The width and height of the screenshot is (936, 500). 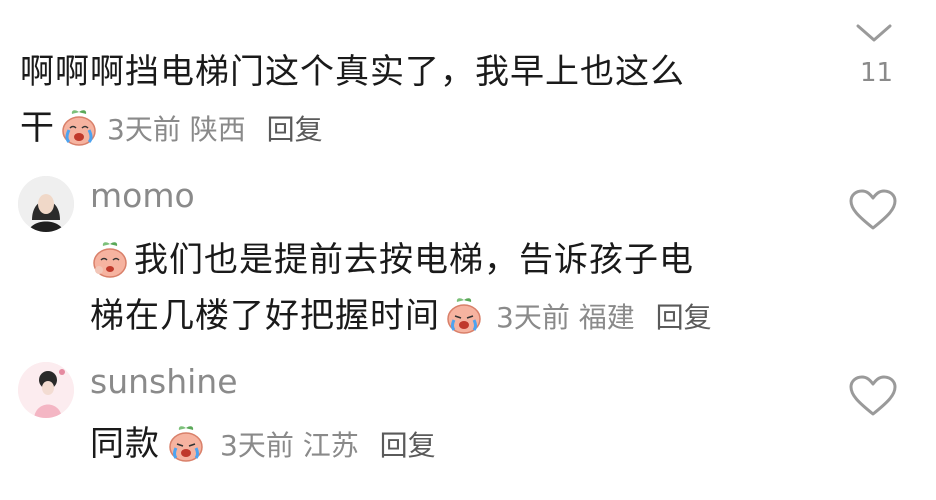 What do you see at coordinates (265, 316) in the screenshot?
I see `comment-text: 梯在几楼了好把握时间` at bounding box center [265, 316].